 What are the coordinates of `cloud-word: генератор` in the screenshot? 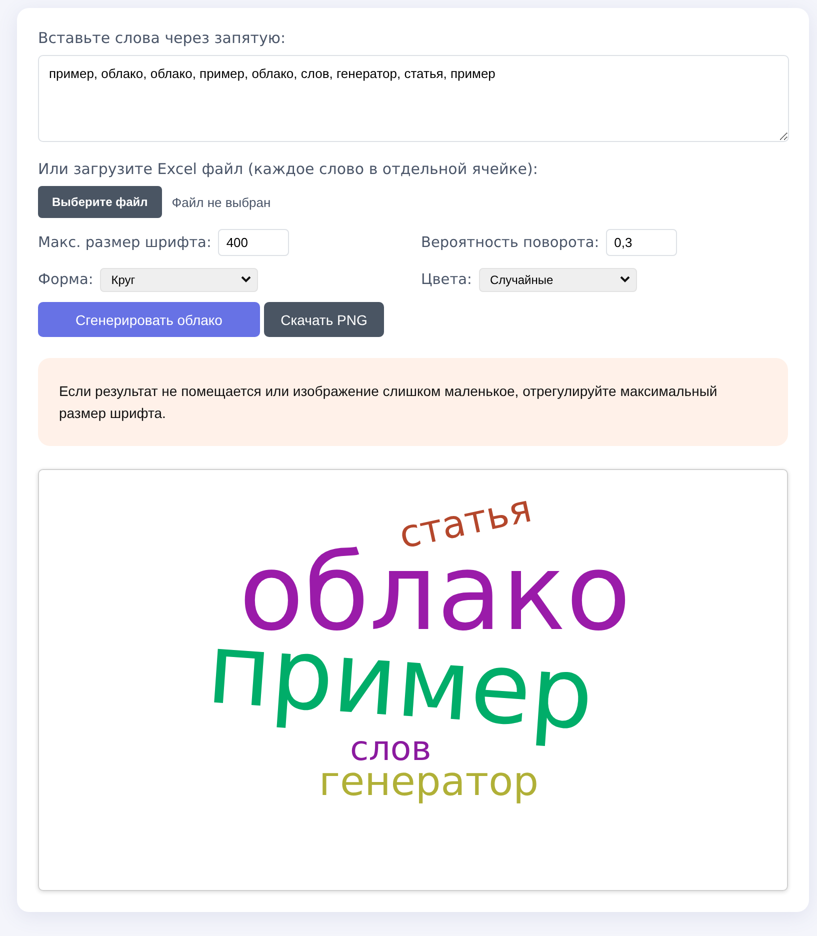 It's located at (428, 782).